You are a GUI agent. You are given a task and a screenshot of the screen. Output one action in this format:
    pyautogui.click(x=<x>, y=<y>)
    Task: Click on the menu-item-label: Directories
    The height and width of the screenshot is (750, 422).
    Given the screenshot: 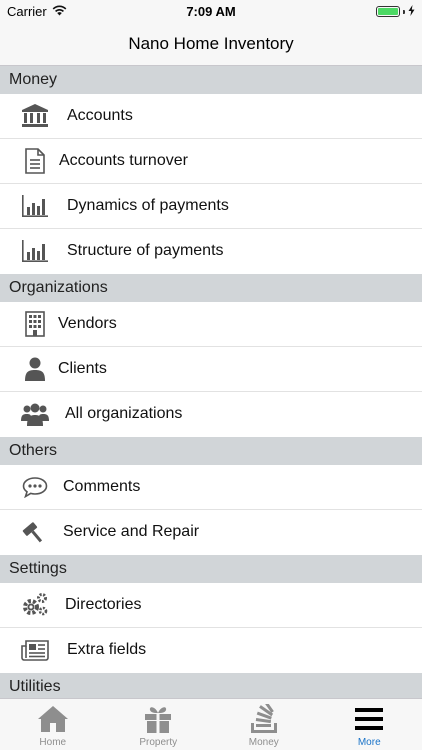 What is the action you would take?
    pyautogui.click(x=103, y=604)
    